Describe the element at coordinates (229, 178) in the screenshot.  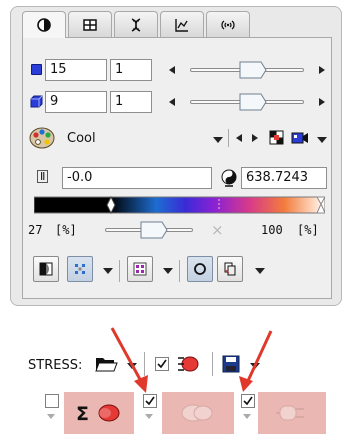
I see `yinyang-icon` at that location.